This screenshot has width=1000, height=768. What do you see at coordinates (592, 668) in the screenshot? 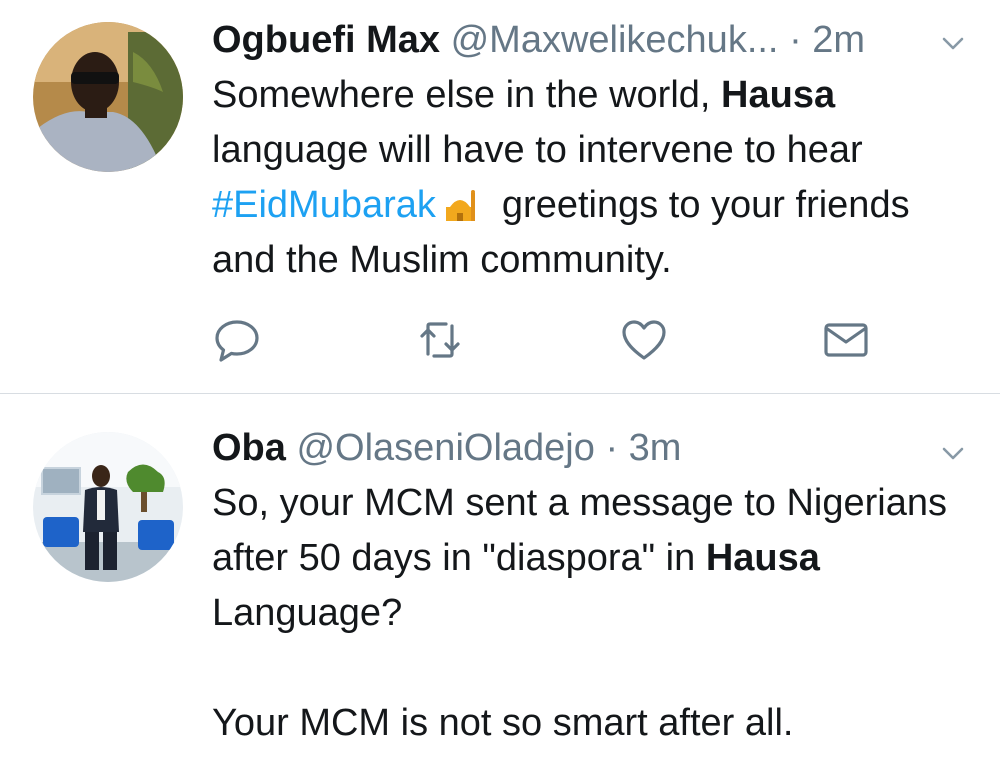
I see `paragraph-break` at bounding box center [592, 668].